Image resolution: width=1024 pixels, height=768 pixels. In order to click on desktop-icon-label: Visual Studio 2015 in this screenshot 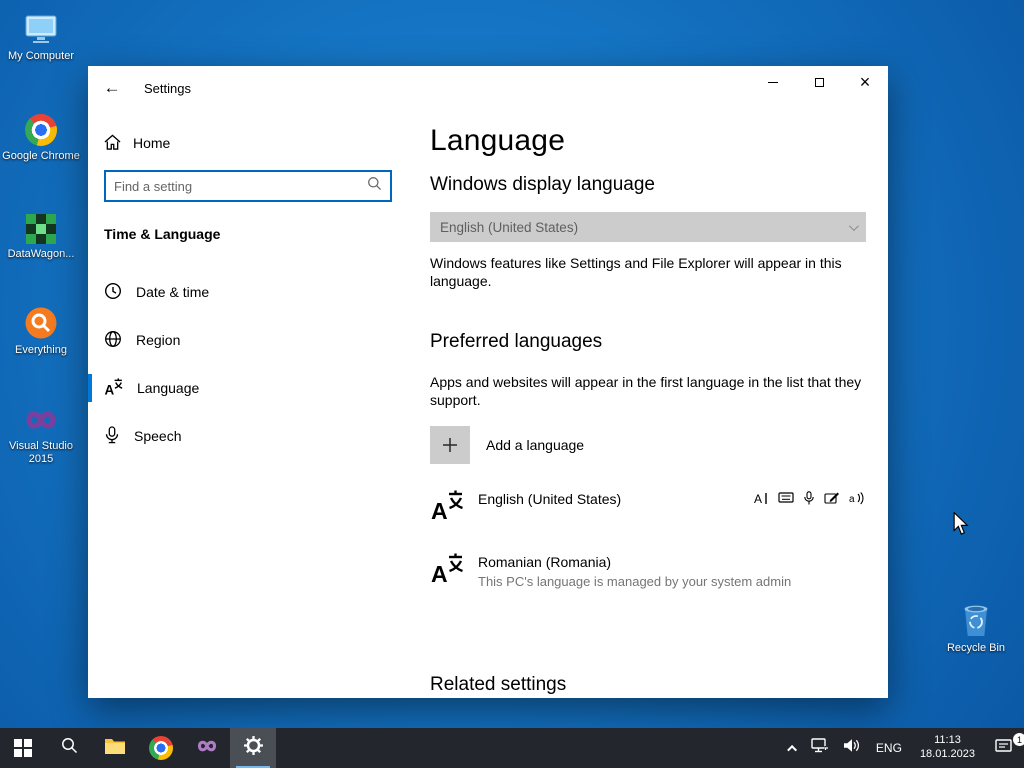, I will do `click(40, 453)`.